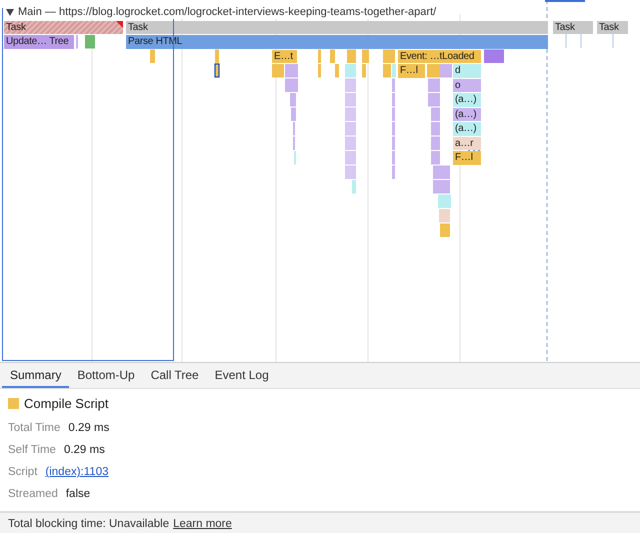 This screenshot has height=533, width=640. I want to click on field-label: Total Time, so click(34, 428).